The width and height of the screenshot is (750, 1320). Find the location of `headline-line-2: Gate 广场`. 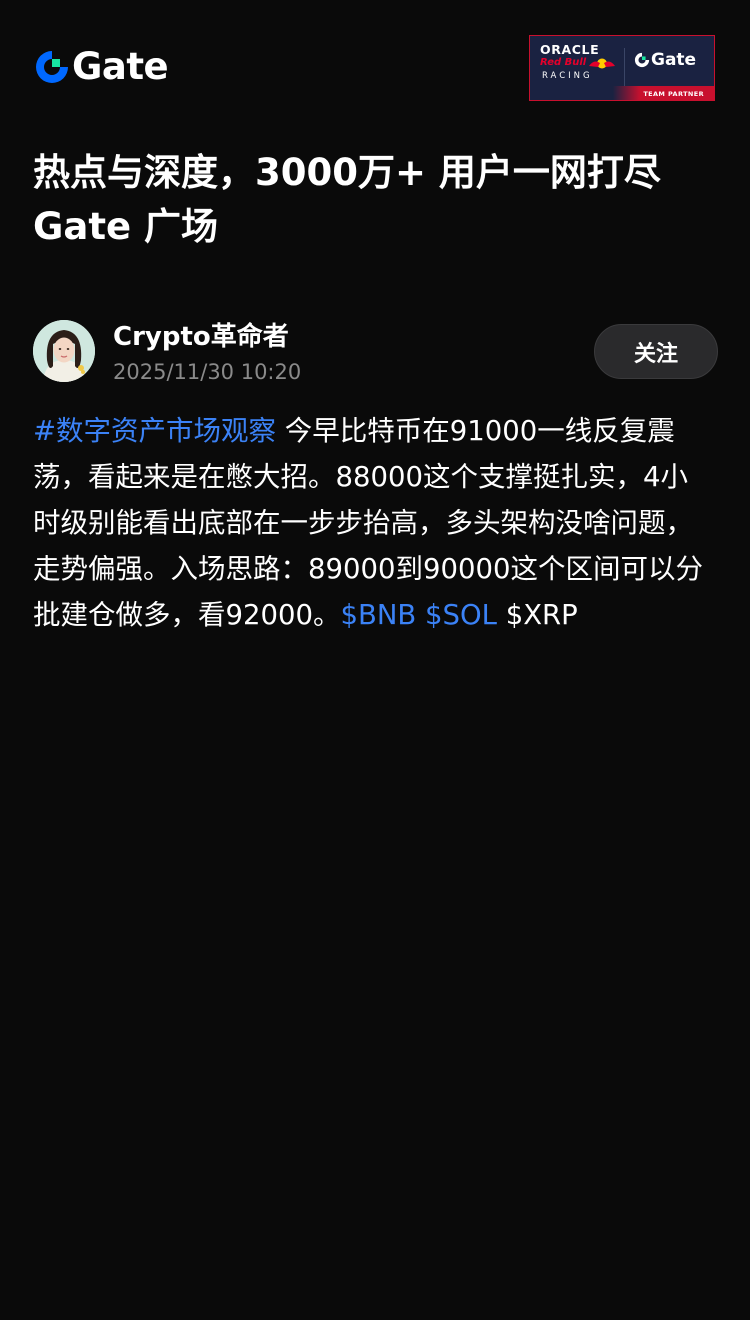

headline-line-2: Gate 广场 is located at coordinates (125, 226).